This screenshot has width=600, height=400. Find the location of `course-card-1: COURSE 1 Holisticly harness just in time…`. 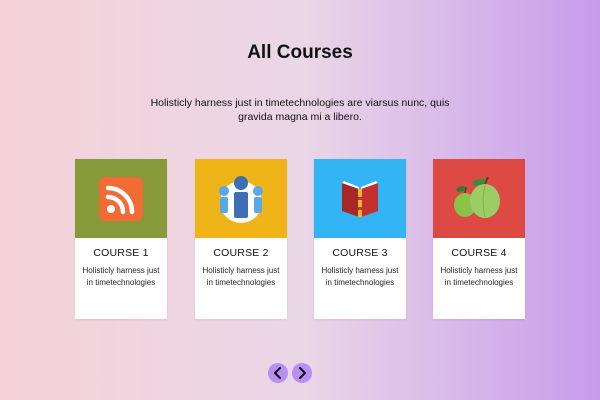

course-card-1: COURSE 1 Holisticly harness just in time… is located at coordinates (121, 239).